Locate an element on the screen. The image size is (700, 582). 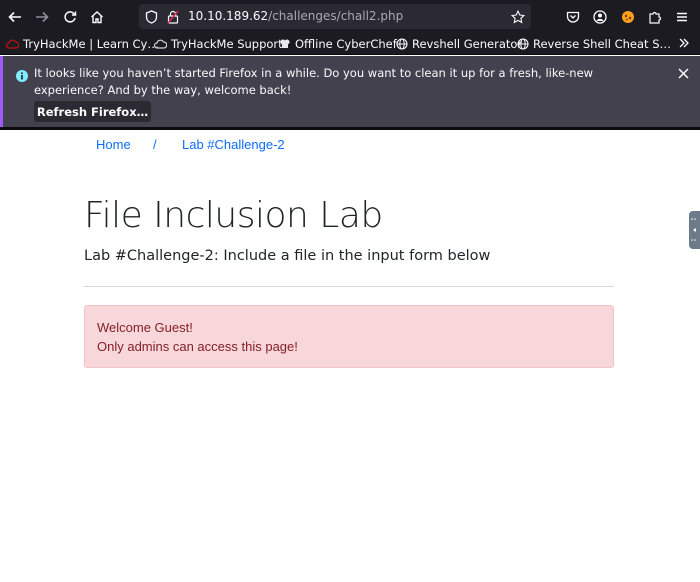
bookmark-label: Offline CyberChef is located at coordinates (346, 44).